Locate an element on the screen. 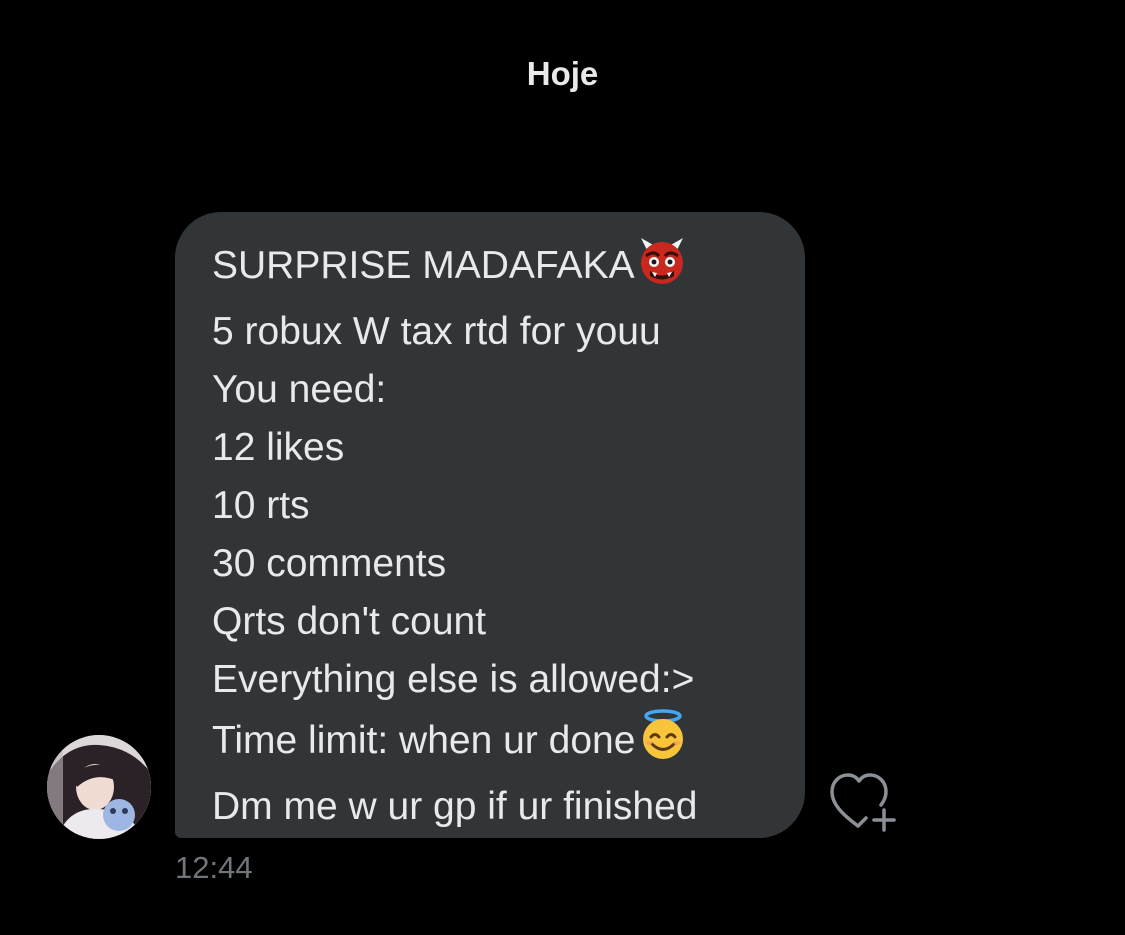 This screenshot has height=935, width=1125. message-line: 5 robux W tax rtd for youu is located at coordinates (436, 331).